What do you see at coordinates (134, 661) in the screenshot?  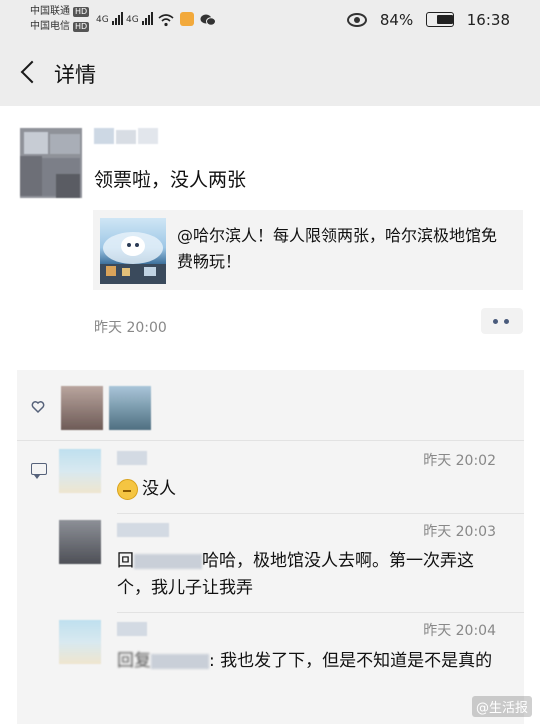 I see `reply-prefix: 回复` at bounding box center [134, 661].